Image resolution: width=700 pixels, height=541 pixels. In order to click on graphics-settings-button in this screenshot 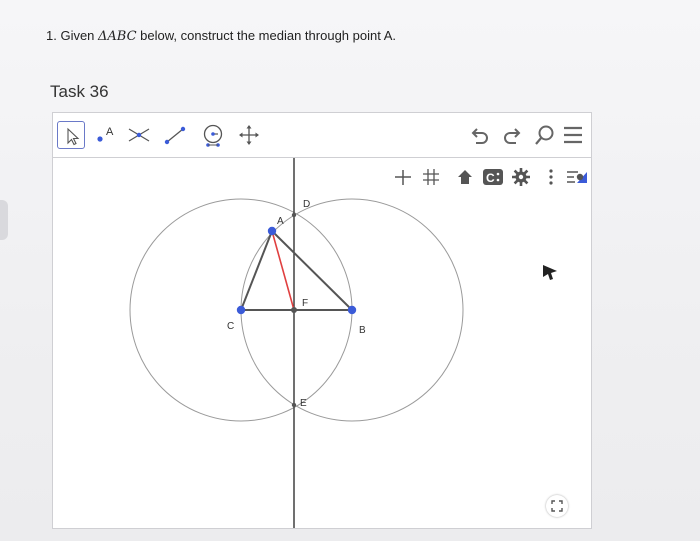, I will do `click(521, 177)`.